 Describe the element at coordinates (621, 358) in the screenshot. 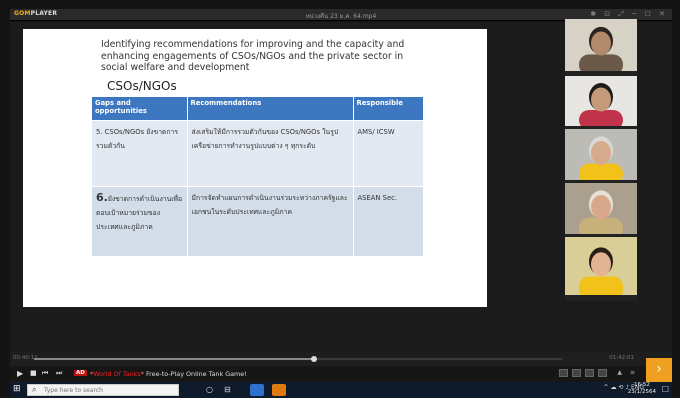

I see `total-time: 01:42:01` at that location.